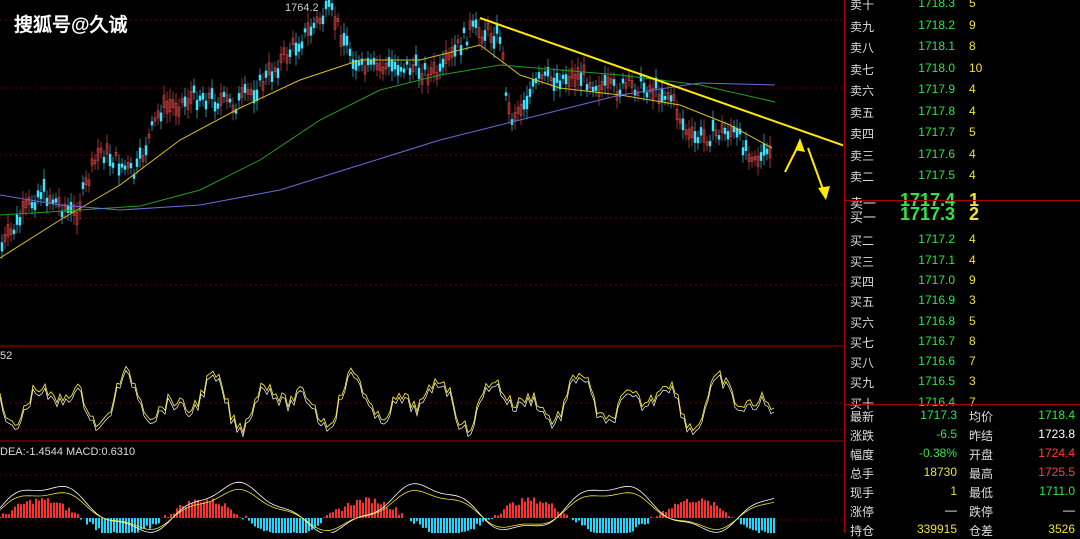 Image resolution: width=1080 pixels, height=539 pixels. What do you see at coordinates (68, 452) in the screenshot?
I see `macd-label: DEA:-1.4544 MACD:0.6310` at bounding box center [68, 452].